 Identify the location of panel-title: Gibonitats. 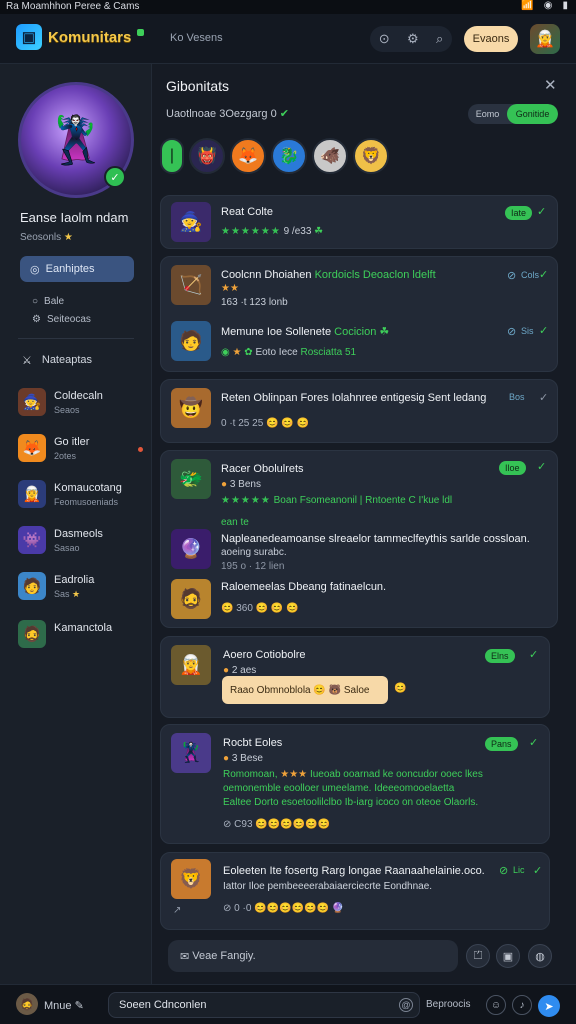
(198, 86).